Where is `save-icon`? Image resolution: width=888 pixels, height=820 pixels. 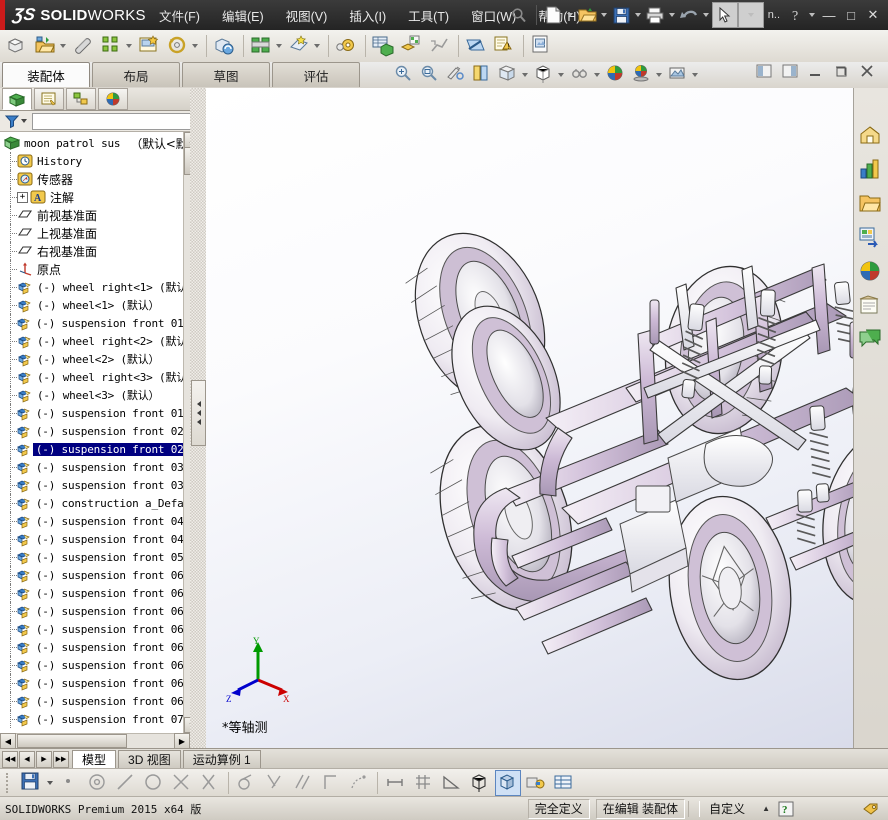 save-icon is located at coordinates (622, 15).